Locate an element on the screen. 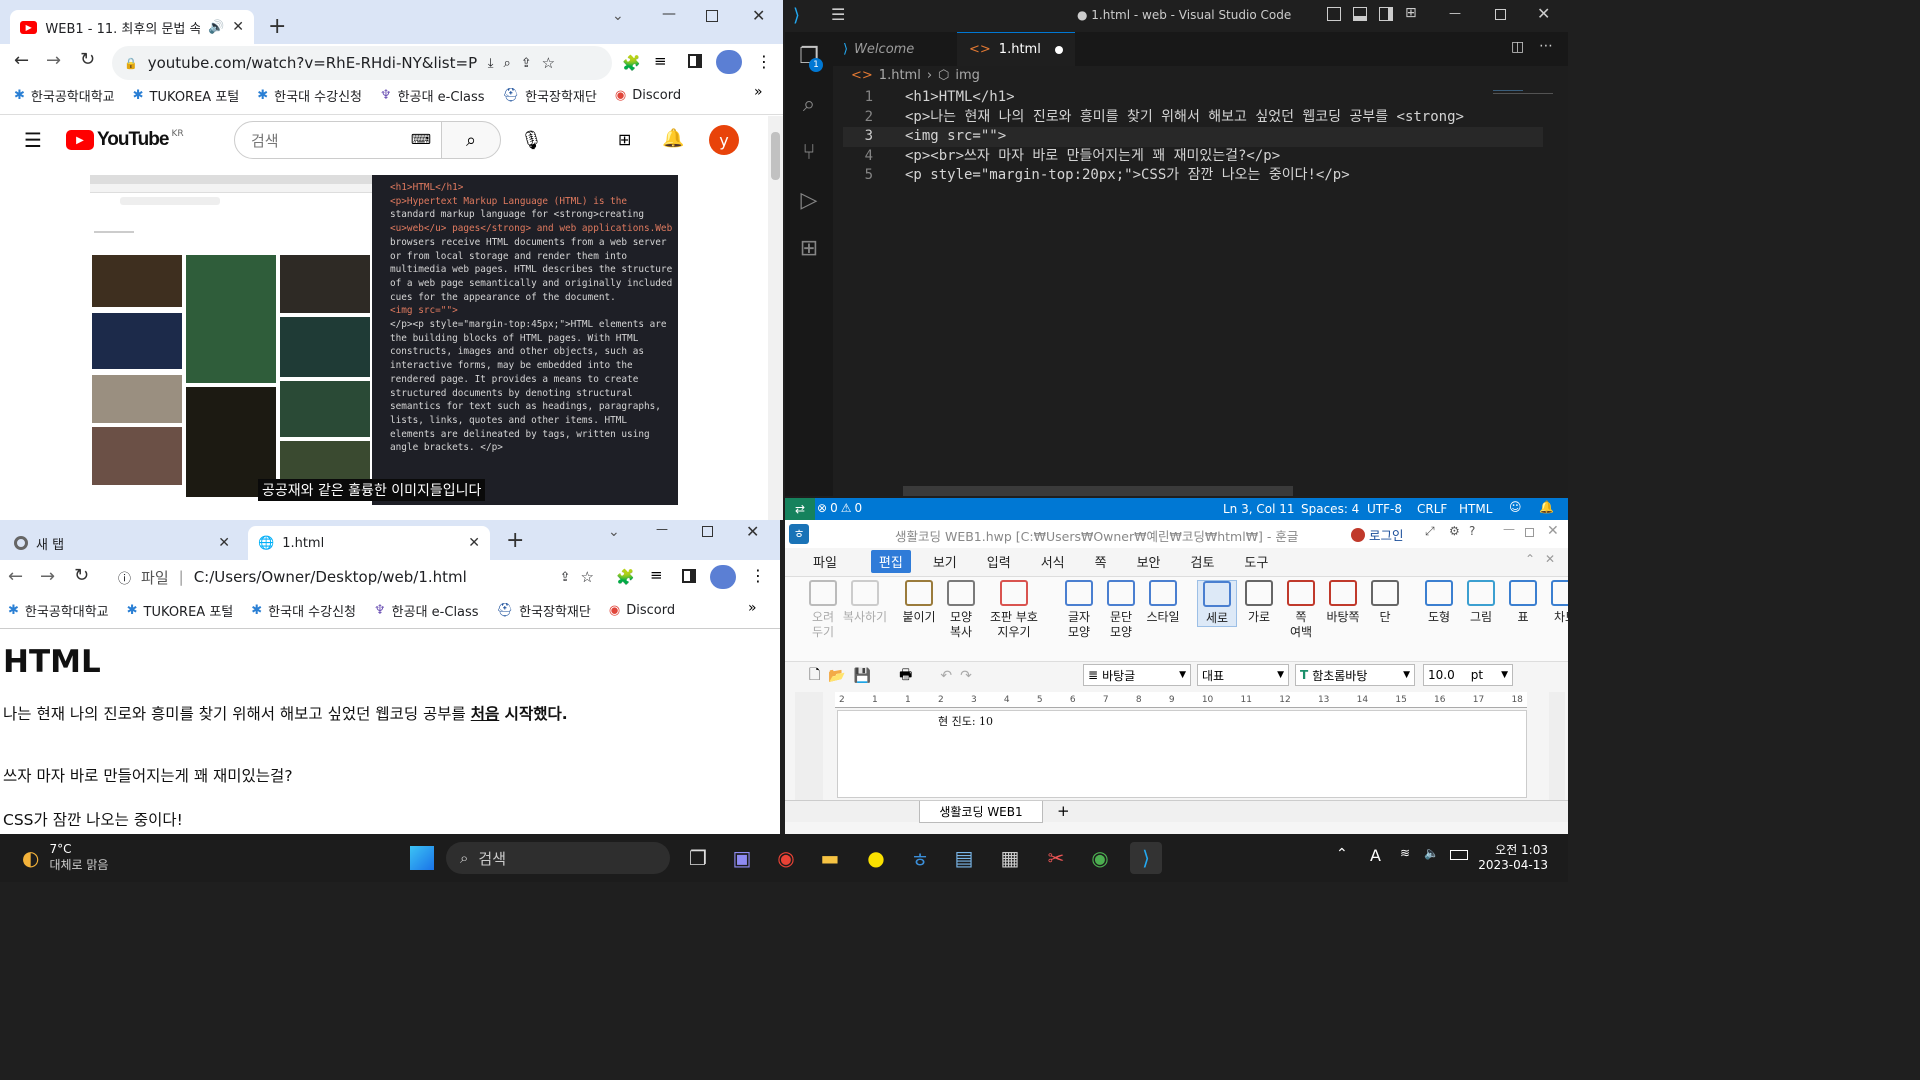 Image resolution: width=1920 pixels, height=1080 pixels. close-window-icon: ✕ is located at coordinates (1543, 13).